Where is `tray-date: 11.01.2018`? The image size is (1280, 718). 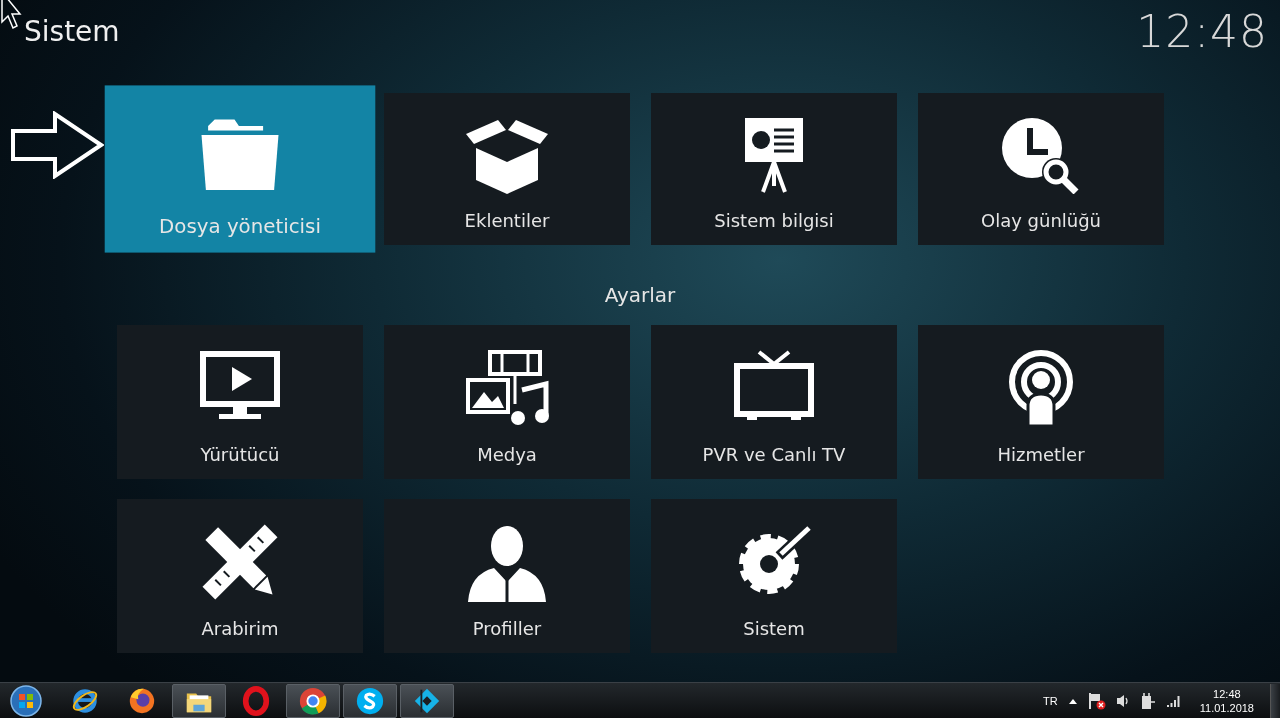 tray-date: 11.01.2018 is located at coordinates (1226, 707).